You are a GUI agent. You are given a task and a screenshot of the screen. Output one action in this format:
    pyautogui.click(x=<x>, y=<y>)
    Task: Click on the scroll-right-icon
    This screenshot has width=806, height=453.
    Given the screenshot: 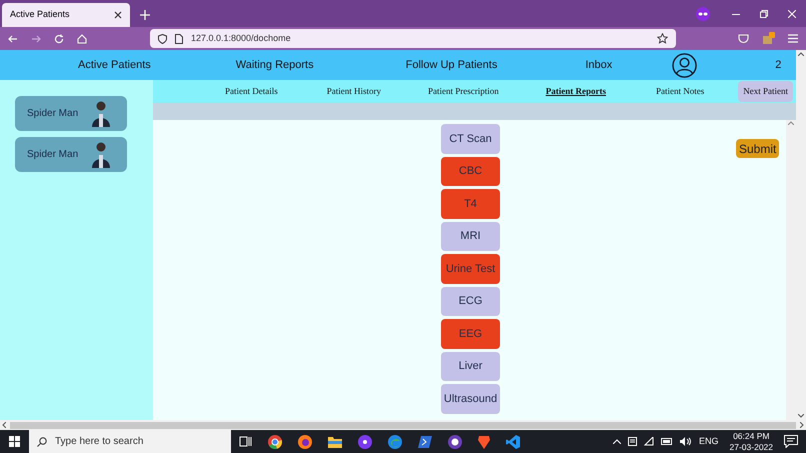 What is the action you would take?
    pyautogui.click(x=802, y=425)
    